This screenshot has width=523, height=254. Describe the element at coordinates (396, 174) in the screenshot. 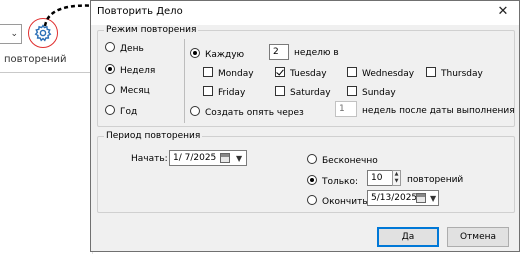

I see `spin-up-icon: ▲` at that location.